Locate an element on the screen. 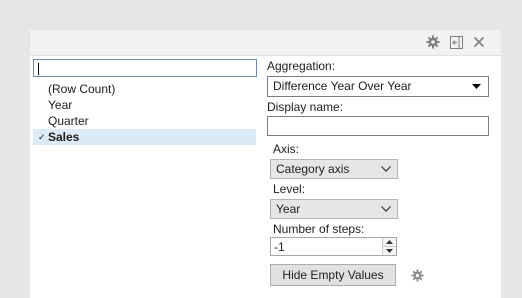 The height and width of the screenshot is (298, 522). display-name-input is located at coordinates (378, 126).